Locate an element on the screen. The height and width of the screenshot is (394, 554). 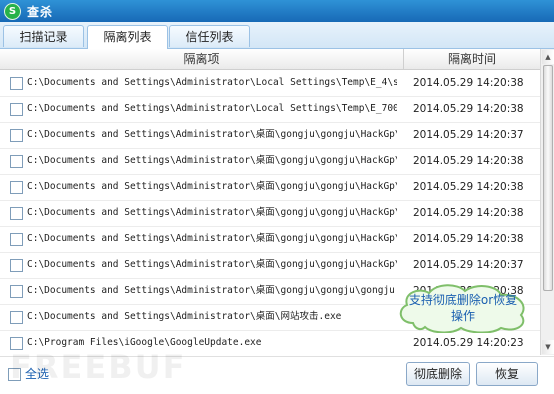
select-all-label: 全选 is located at coordinates (37, 373).